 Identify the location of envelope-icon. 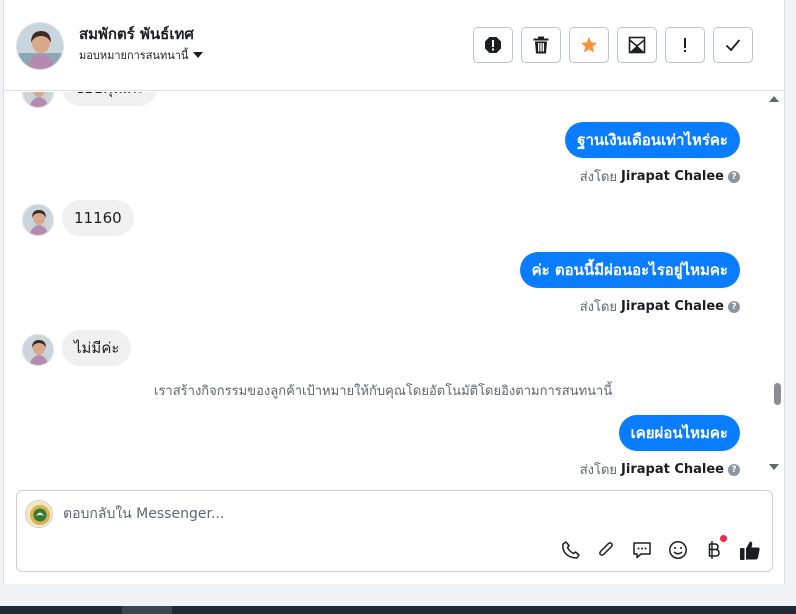
(637, 45).